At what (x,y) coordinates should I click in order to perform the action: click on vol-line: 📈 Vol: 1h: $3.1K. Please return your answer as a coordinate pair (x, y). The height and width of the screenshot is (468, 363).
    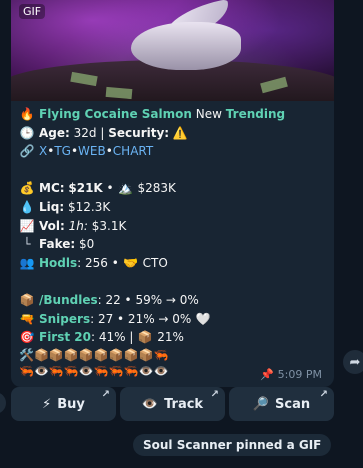
    Looking at the image, I should click on (173, 226).